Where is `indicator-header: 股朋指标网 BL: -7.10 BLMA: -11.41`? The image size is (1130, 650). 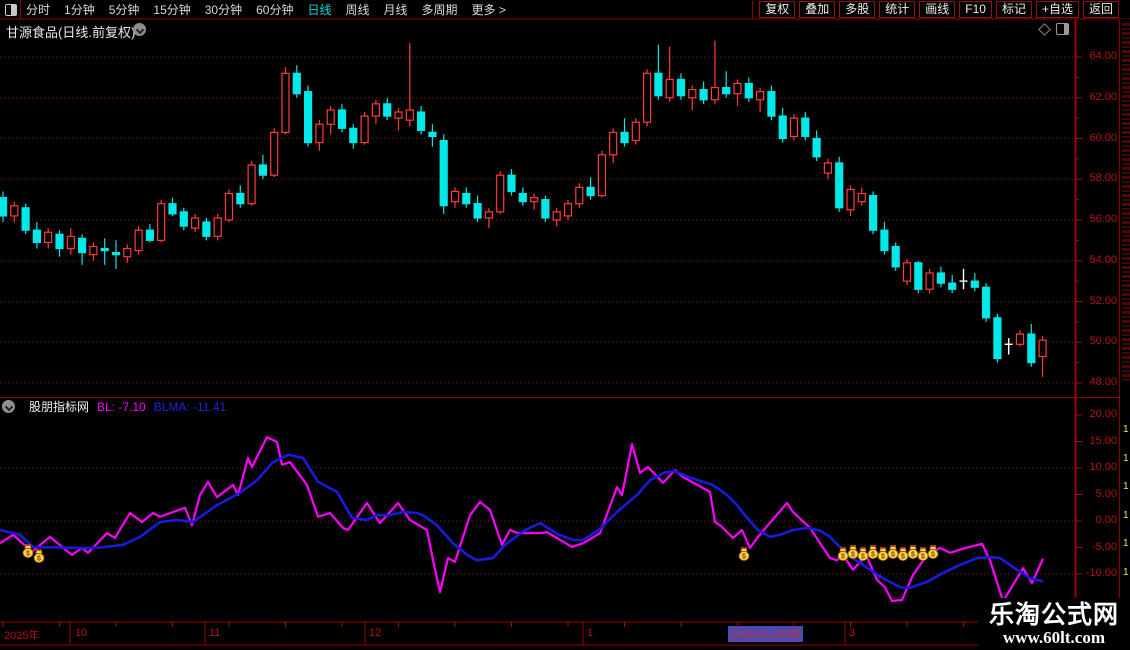 indicator-header: 股朋指标网 BL: -7.10 BLMA: -11.41 is located at coordinates (113, 406).